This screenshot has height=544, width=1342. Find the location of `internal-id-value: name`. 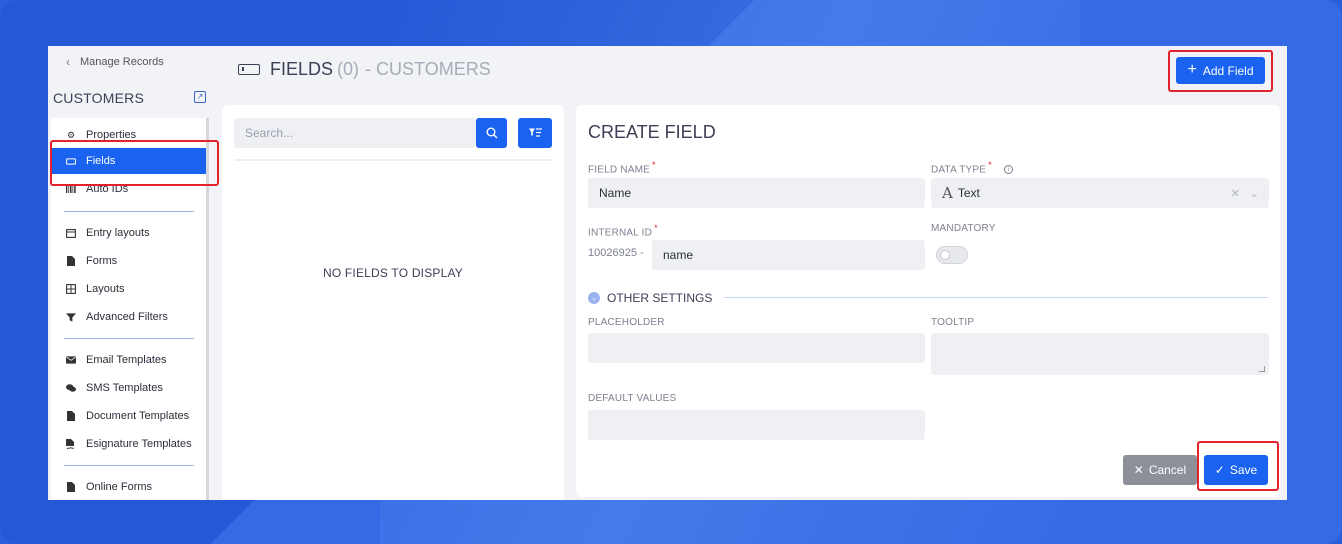

internal-id-value: name is located at coordinates (678, 255).